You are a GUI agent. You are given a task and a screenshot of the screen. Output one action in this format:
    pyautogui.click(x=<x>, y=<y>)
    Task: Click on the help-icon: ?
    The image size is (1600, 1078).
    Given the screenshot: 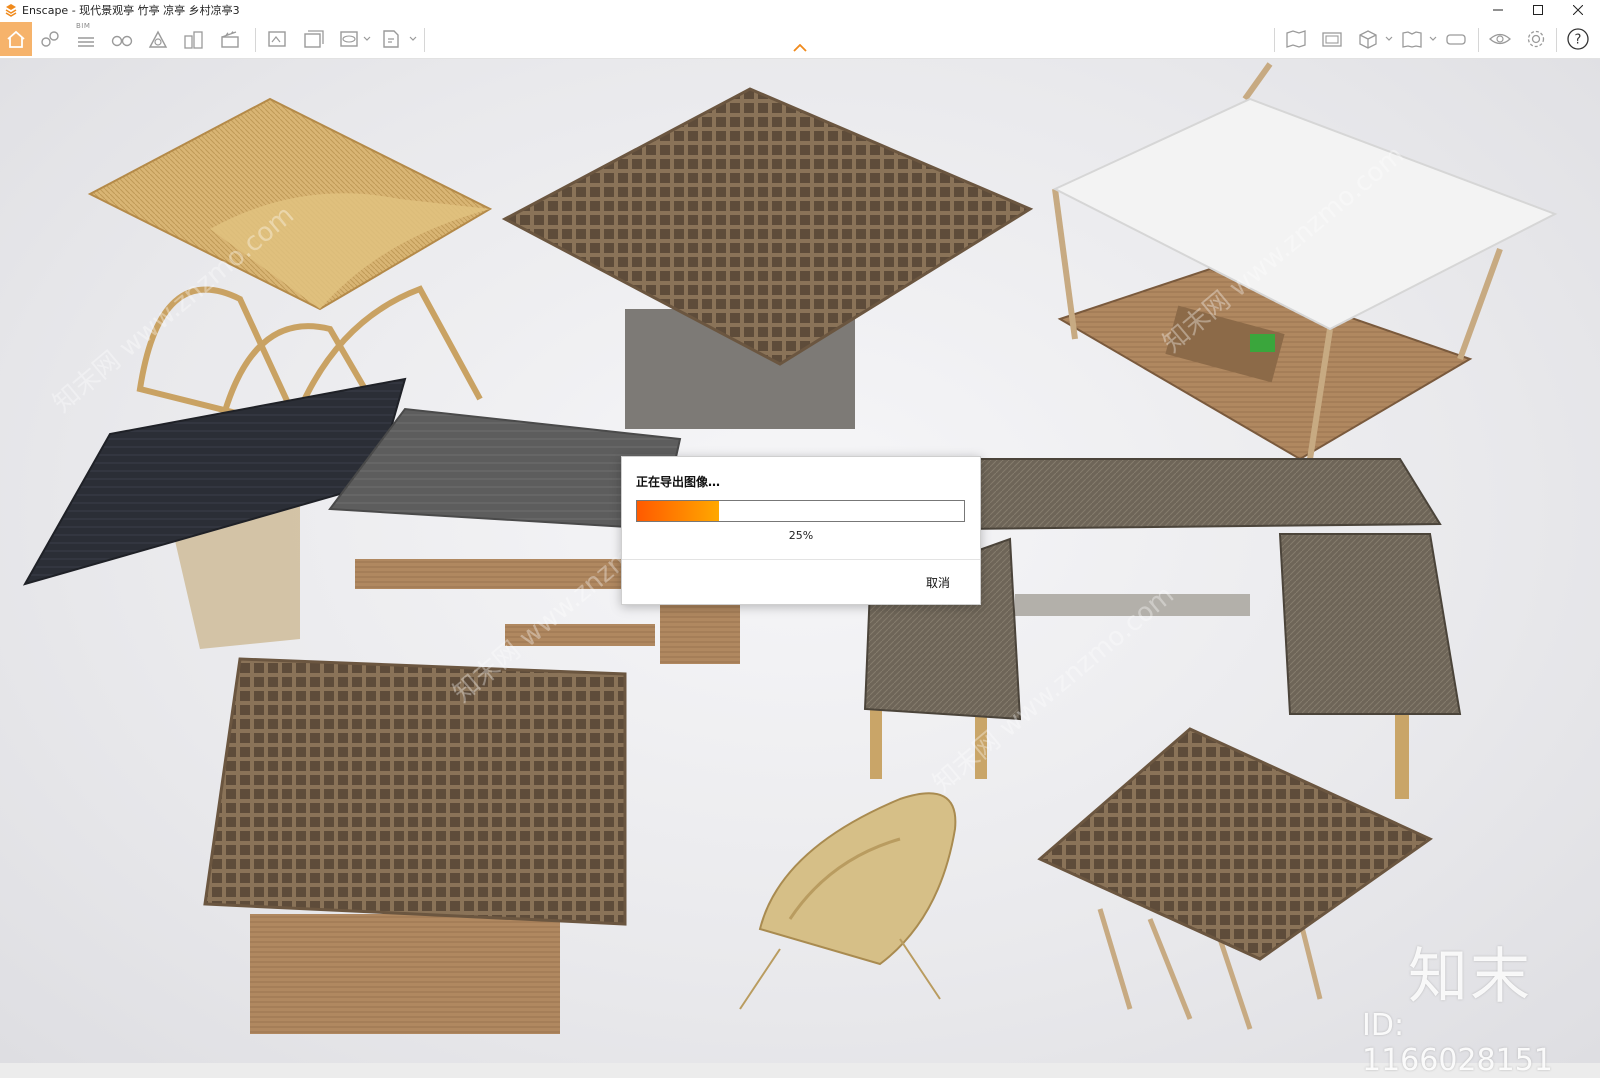 What is the action you would take?
    pyautogui.click(x=1578, y=39)
    